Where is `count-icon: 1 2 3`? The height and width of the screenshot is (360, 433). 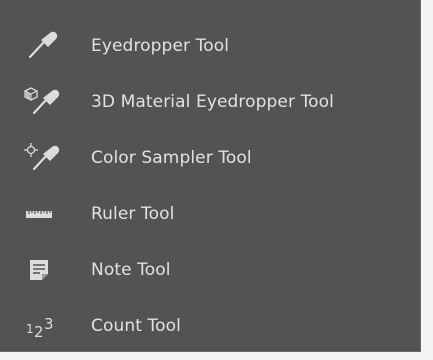
count-icon: 1 2 3 is located at coordinates (44, 326).